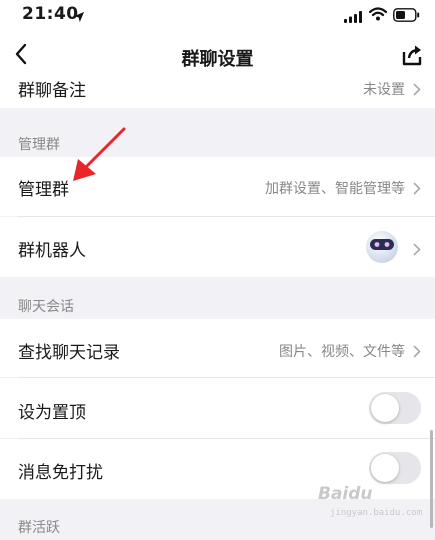  Describe the element at coordinates (335, 189) in the screenshot. I see `row-value: 加群设置、智能管理等` at that location.